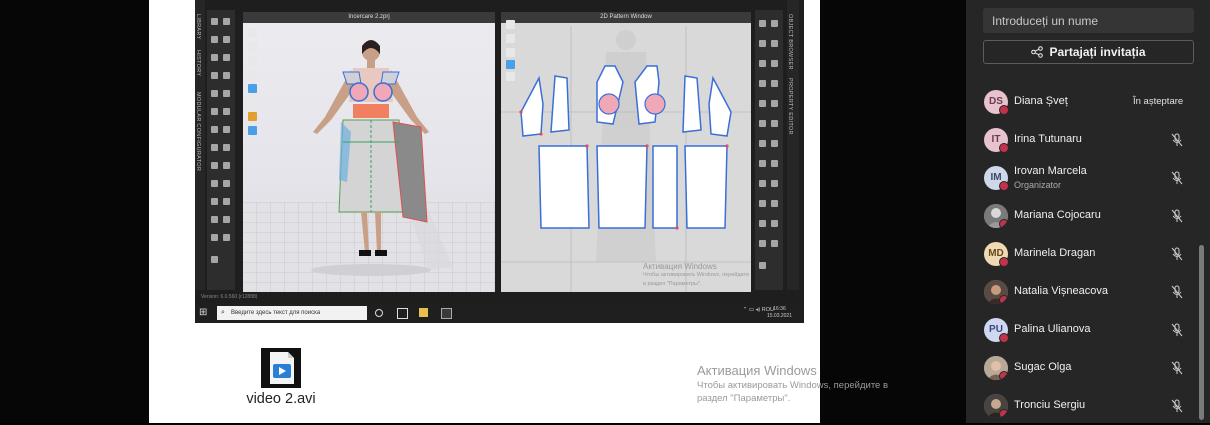 This screenshot has height=425, width=1210. Describe the element at coordinates (1037, 52) in the screenshot. I see `share-icon` at that location.